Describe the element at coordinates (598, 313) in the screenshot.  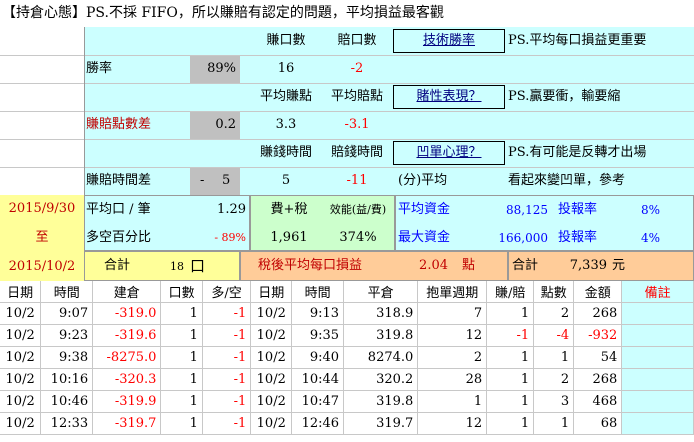
I see `cell-amount: 268` at that location.